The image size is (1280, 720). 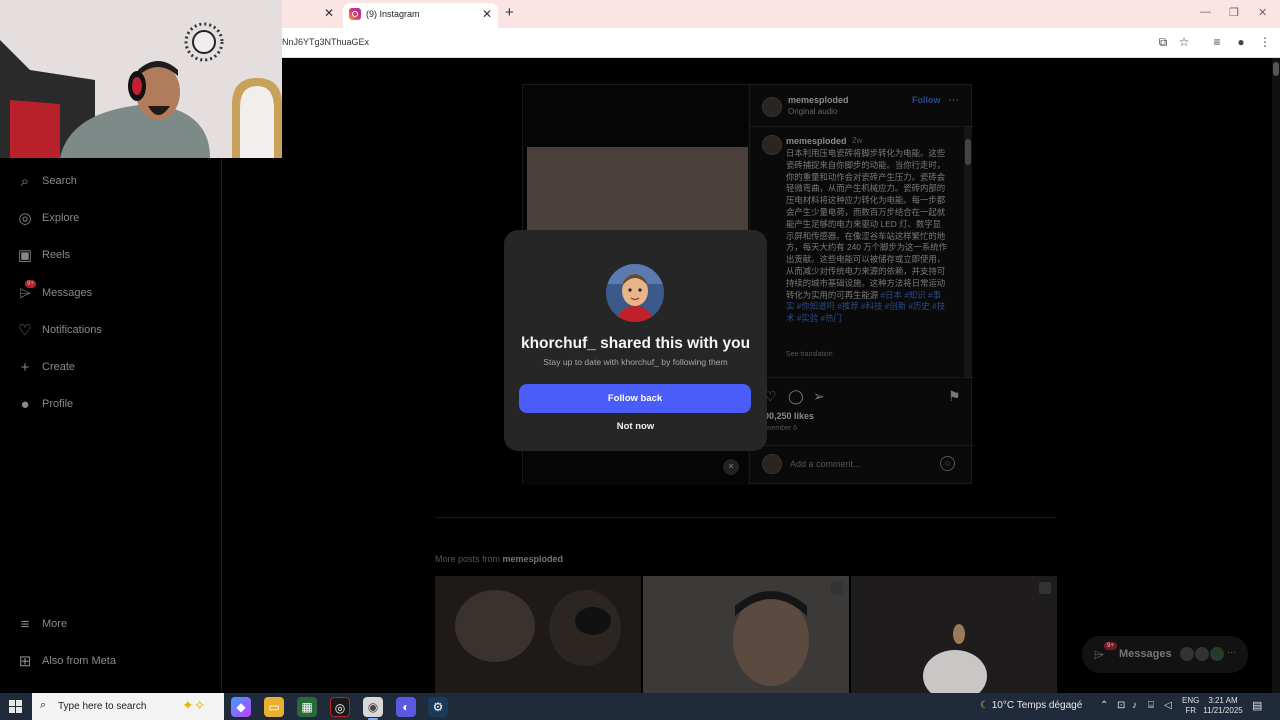 I want to click on media-controls-icon: ≡, so click(x=1217, y=42).